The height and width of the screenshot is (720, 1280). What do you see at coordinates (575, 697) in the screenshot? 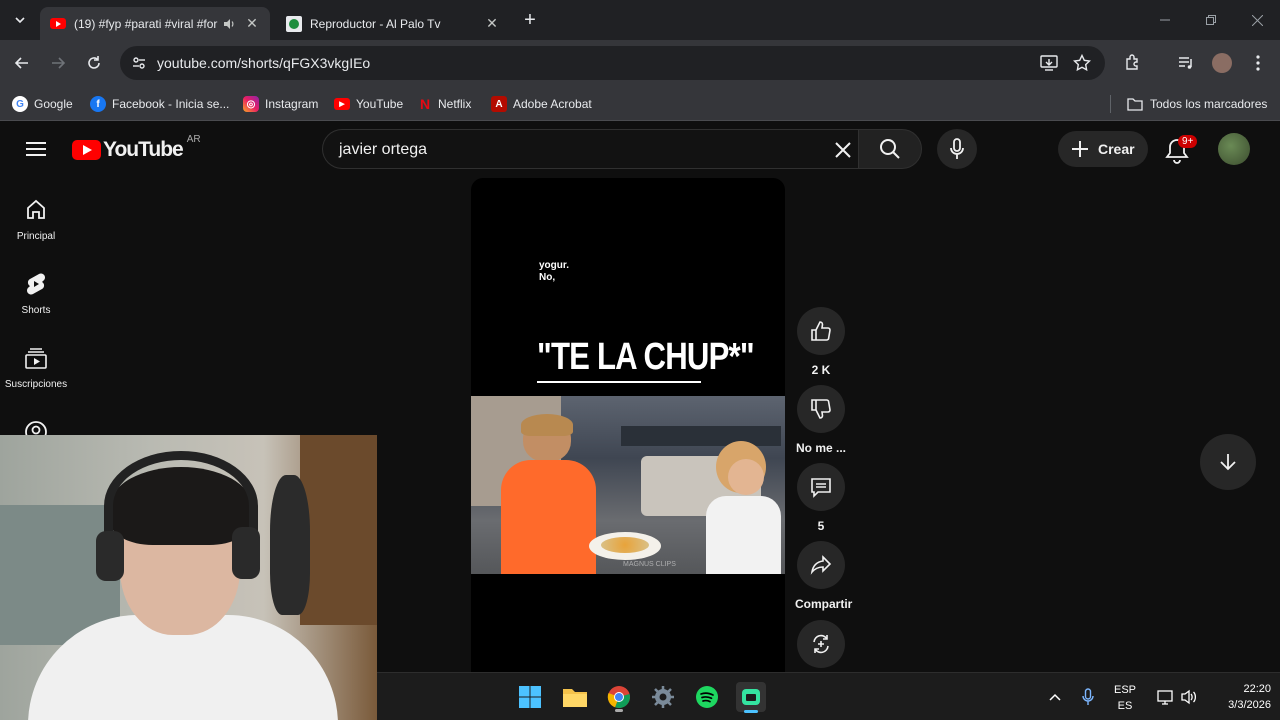
I see `file-explorer-button` at bounding box center [575, 697].